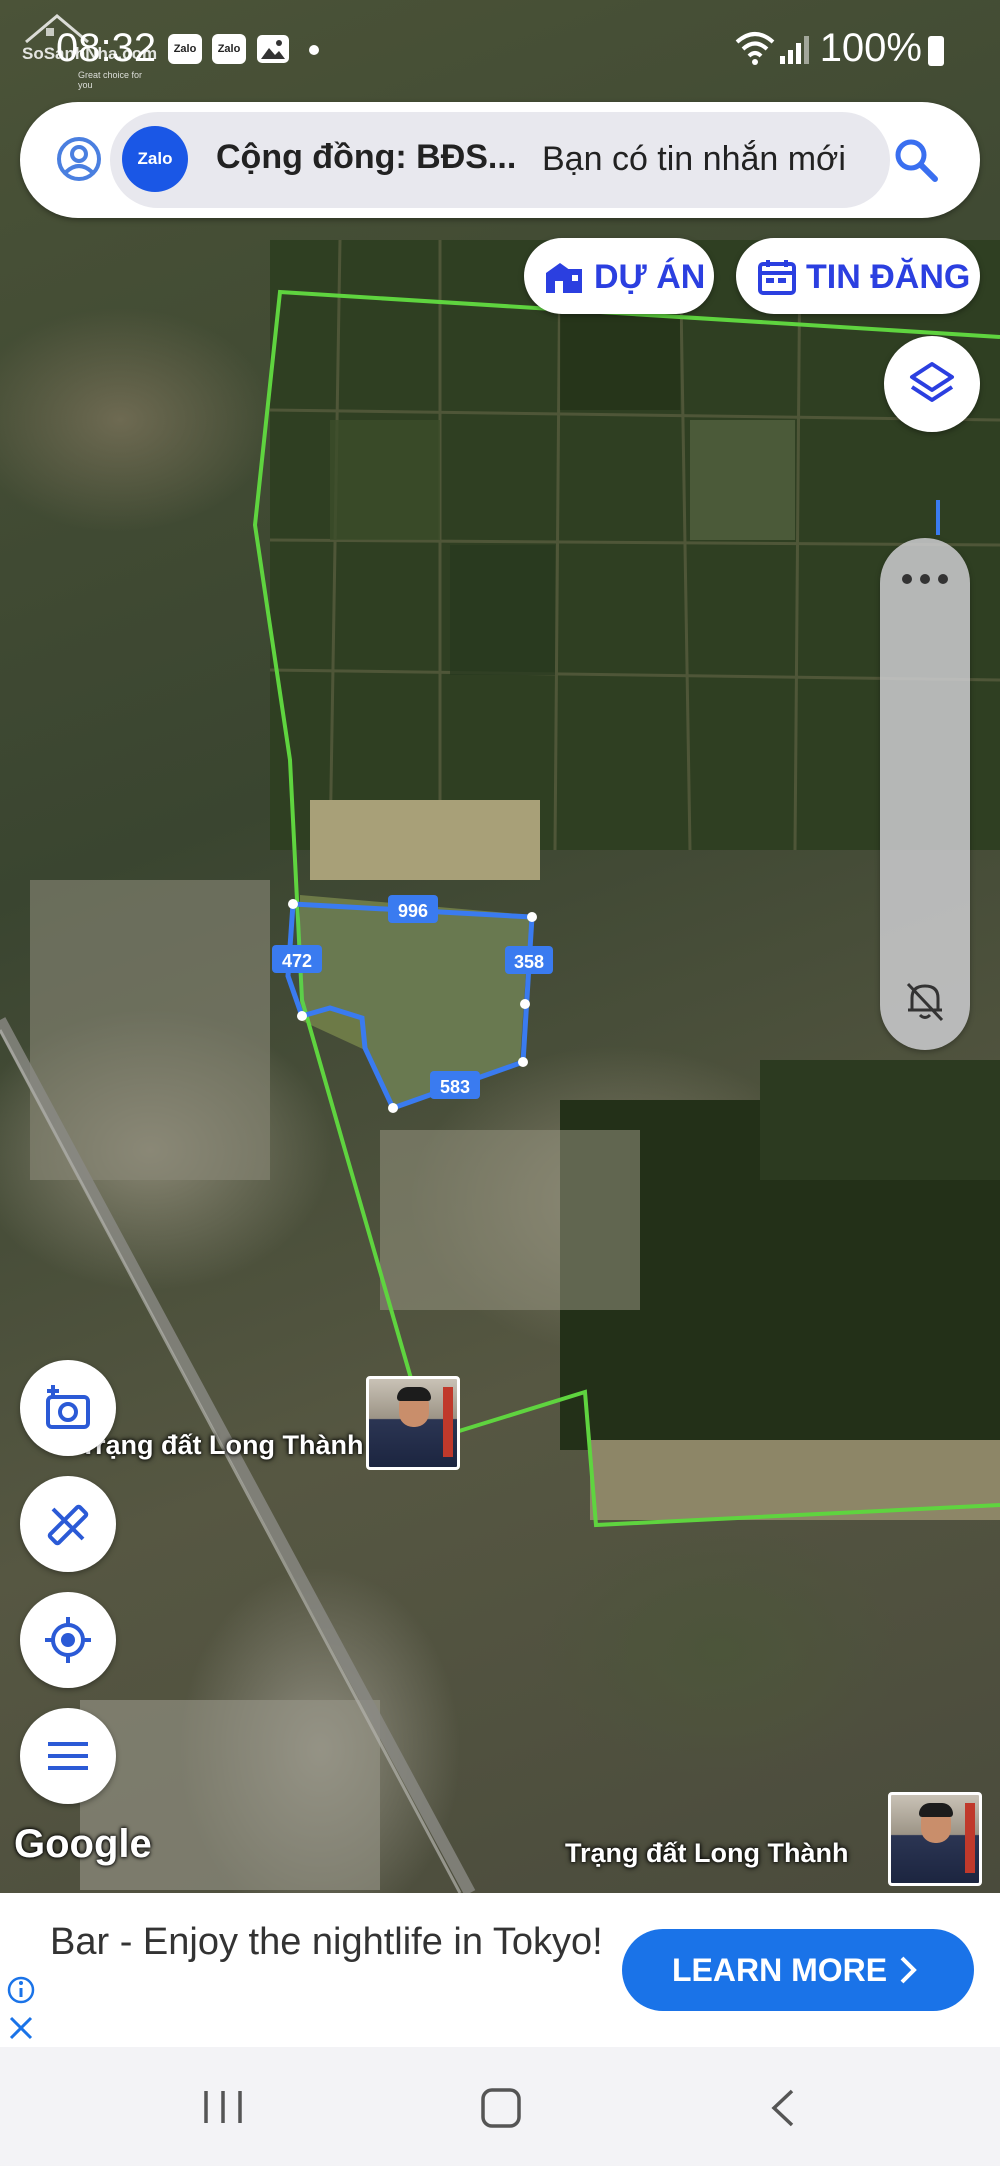  I want to click on more-icon, so click(925, 579).